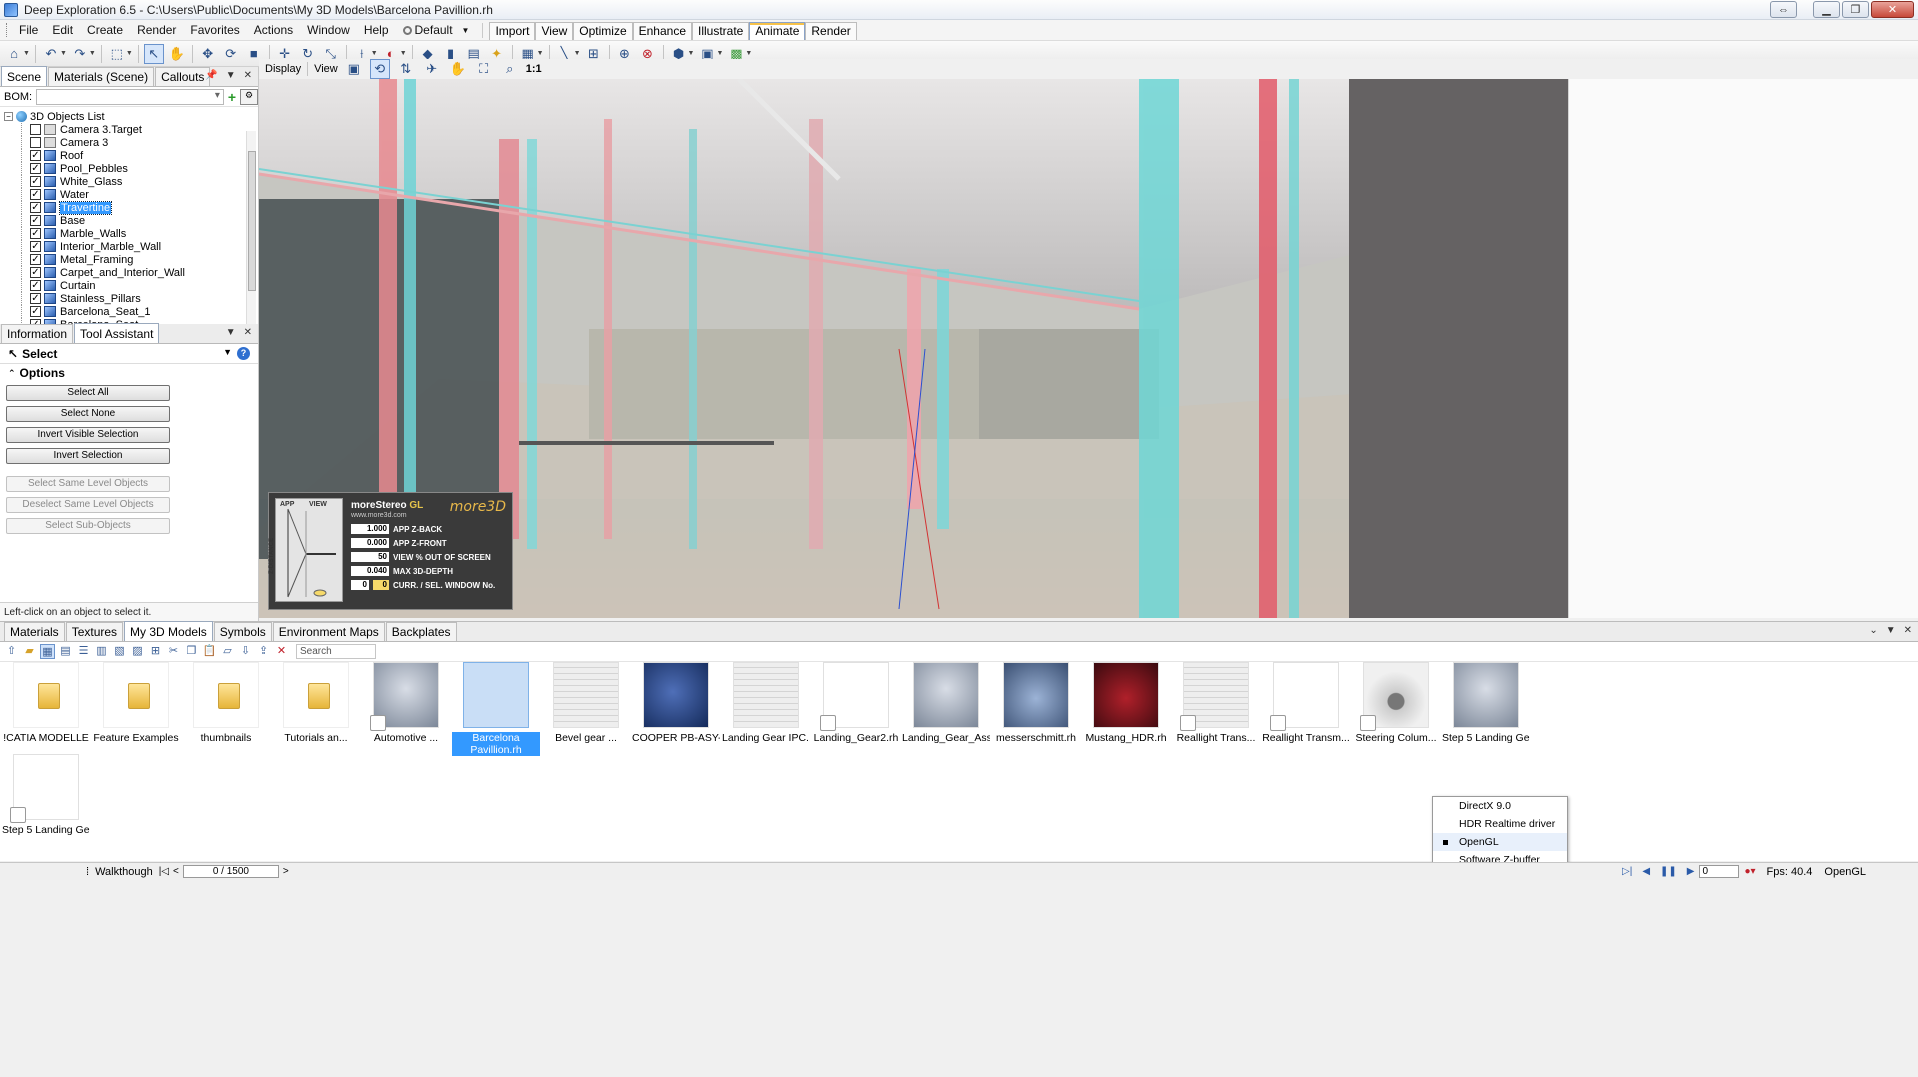 Image resolution: width=1918 pixels, height=1077 pixels. What do you see at coordinates (119, 651) in the screenshot?
I see `table-view-icon: ▧` at bounding box center [119, 651].